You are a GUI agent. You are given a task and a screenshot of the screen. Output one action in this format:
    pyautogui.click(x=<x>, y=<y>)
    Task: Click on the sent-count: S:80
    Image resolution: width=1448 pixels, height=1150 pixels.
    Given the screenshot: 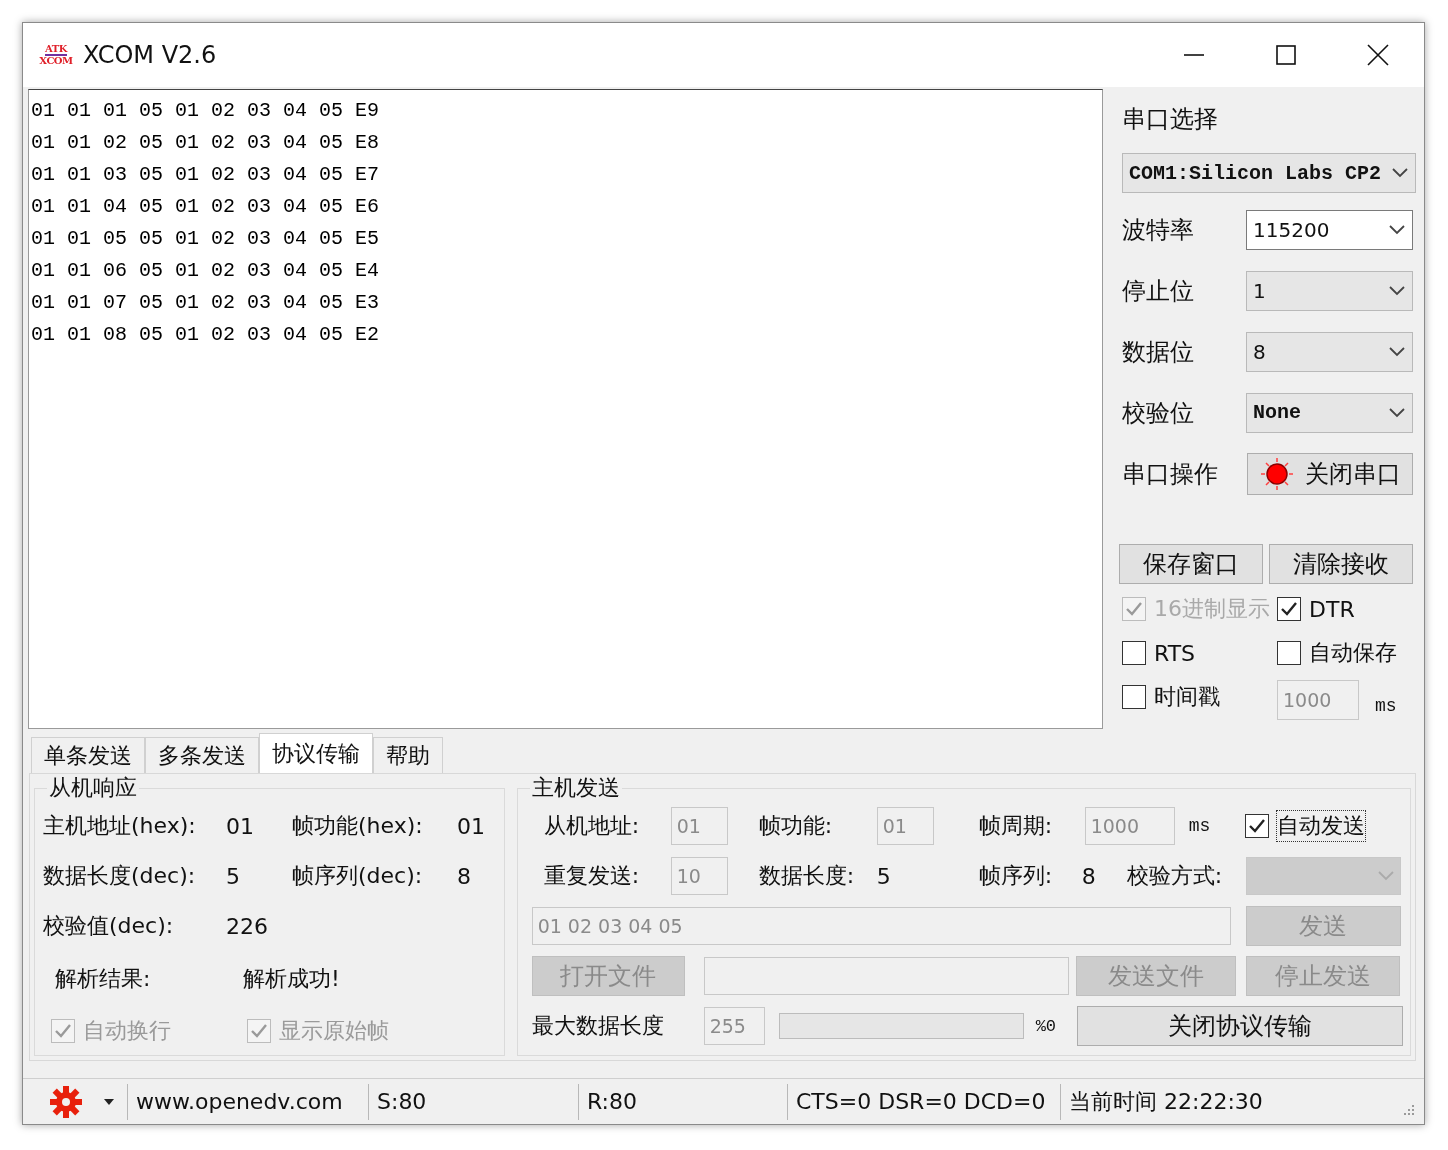 What is the action you would take?
    pyautogui.click(x=402, y=1101)
    